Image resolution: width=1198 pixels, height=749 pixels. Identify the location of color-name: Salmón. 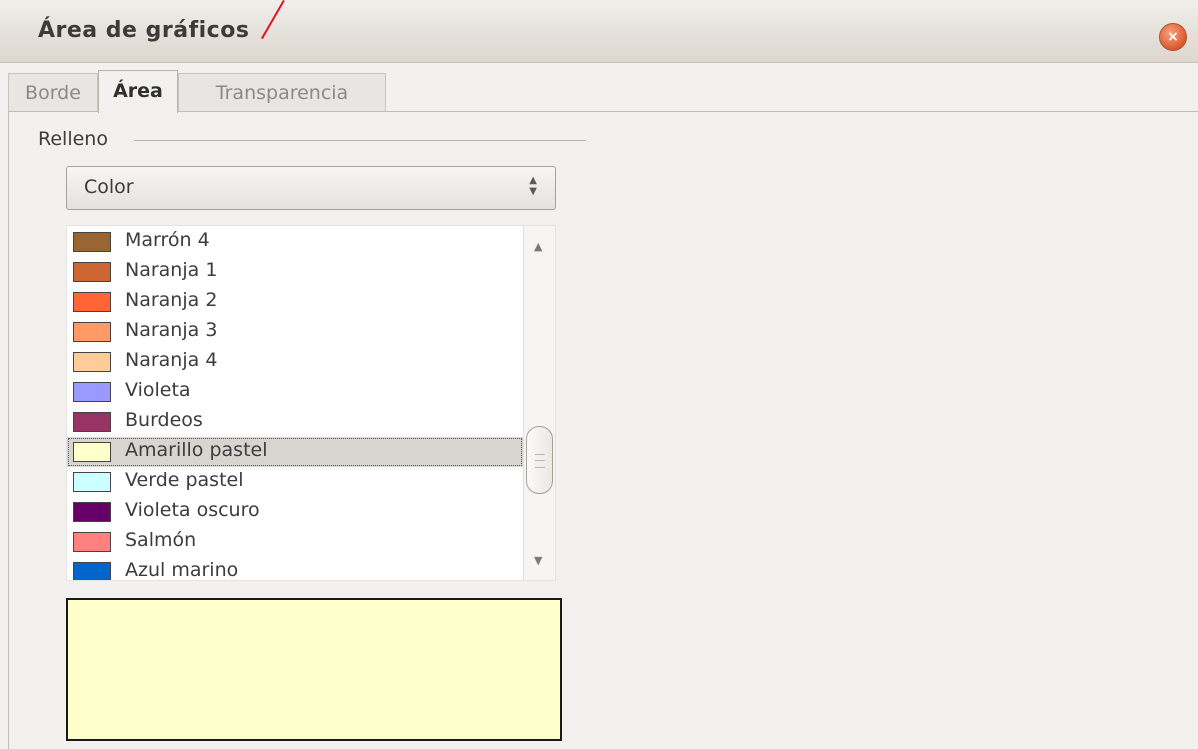
(161, 540).